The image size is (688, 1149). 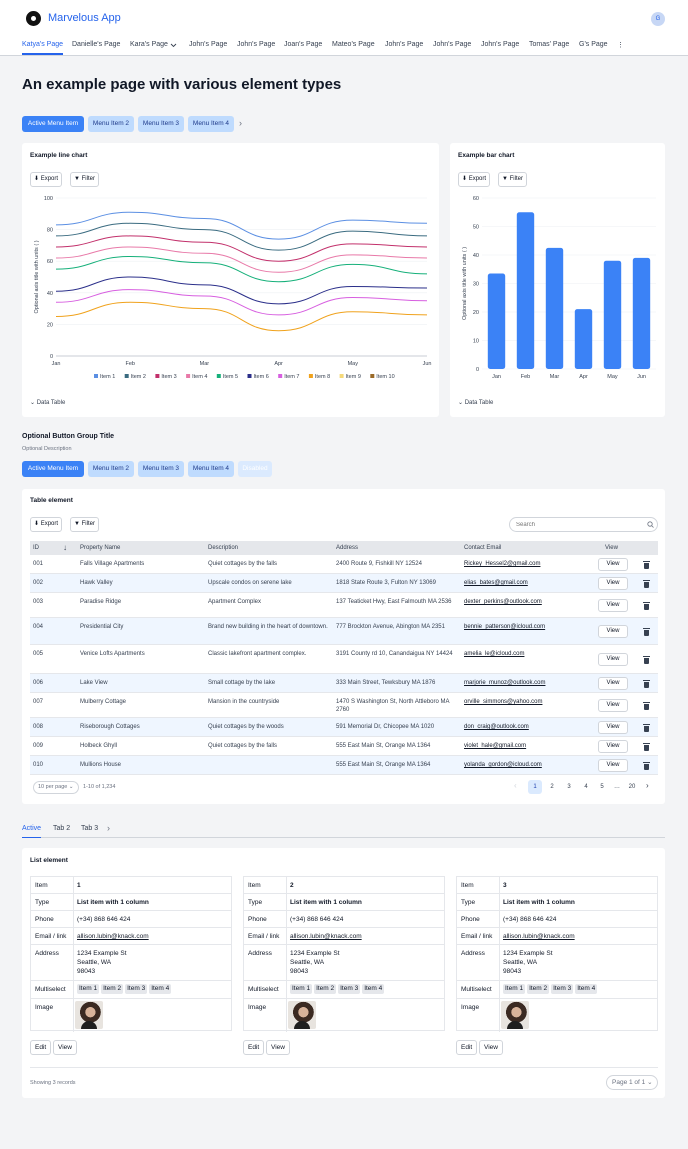 I want to click on page-button: 5, so click(x=602, y=787).